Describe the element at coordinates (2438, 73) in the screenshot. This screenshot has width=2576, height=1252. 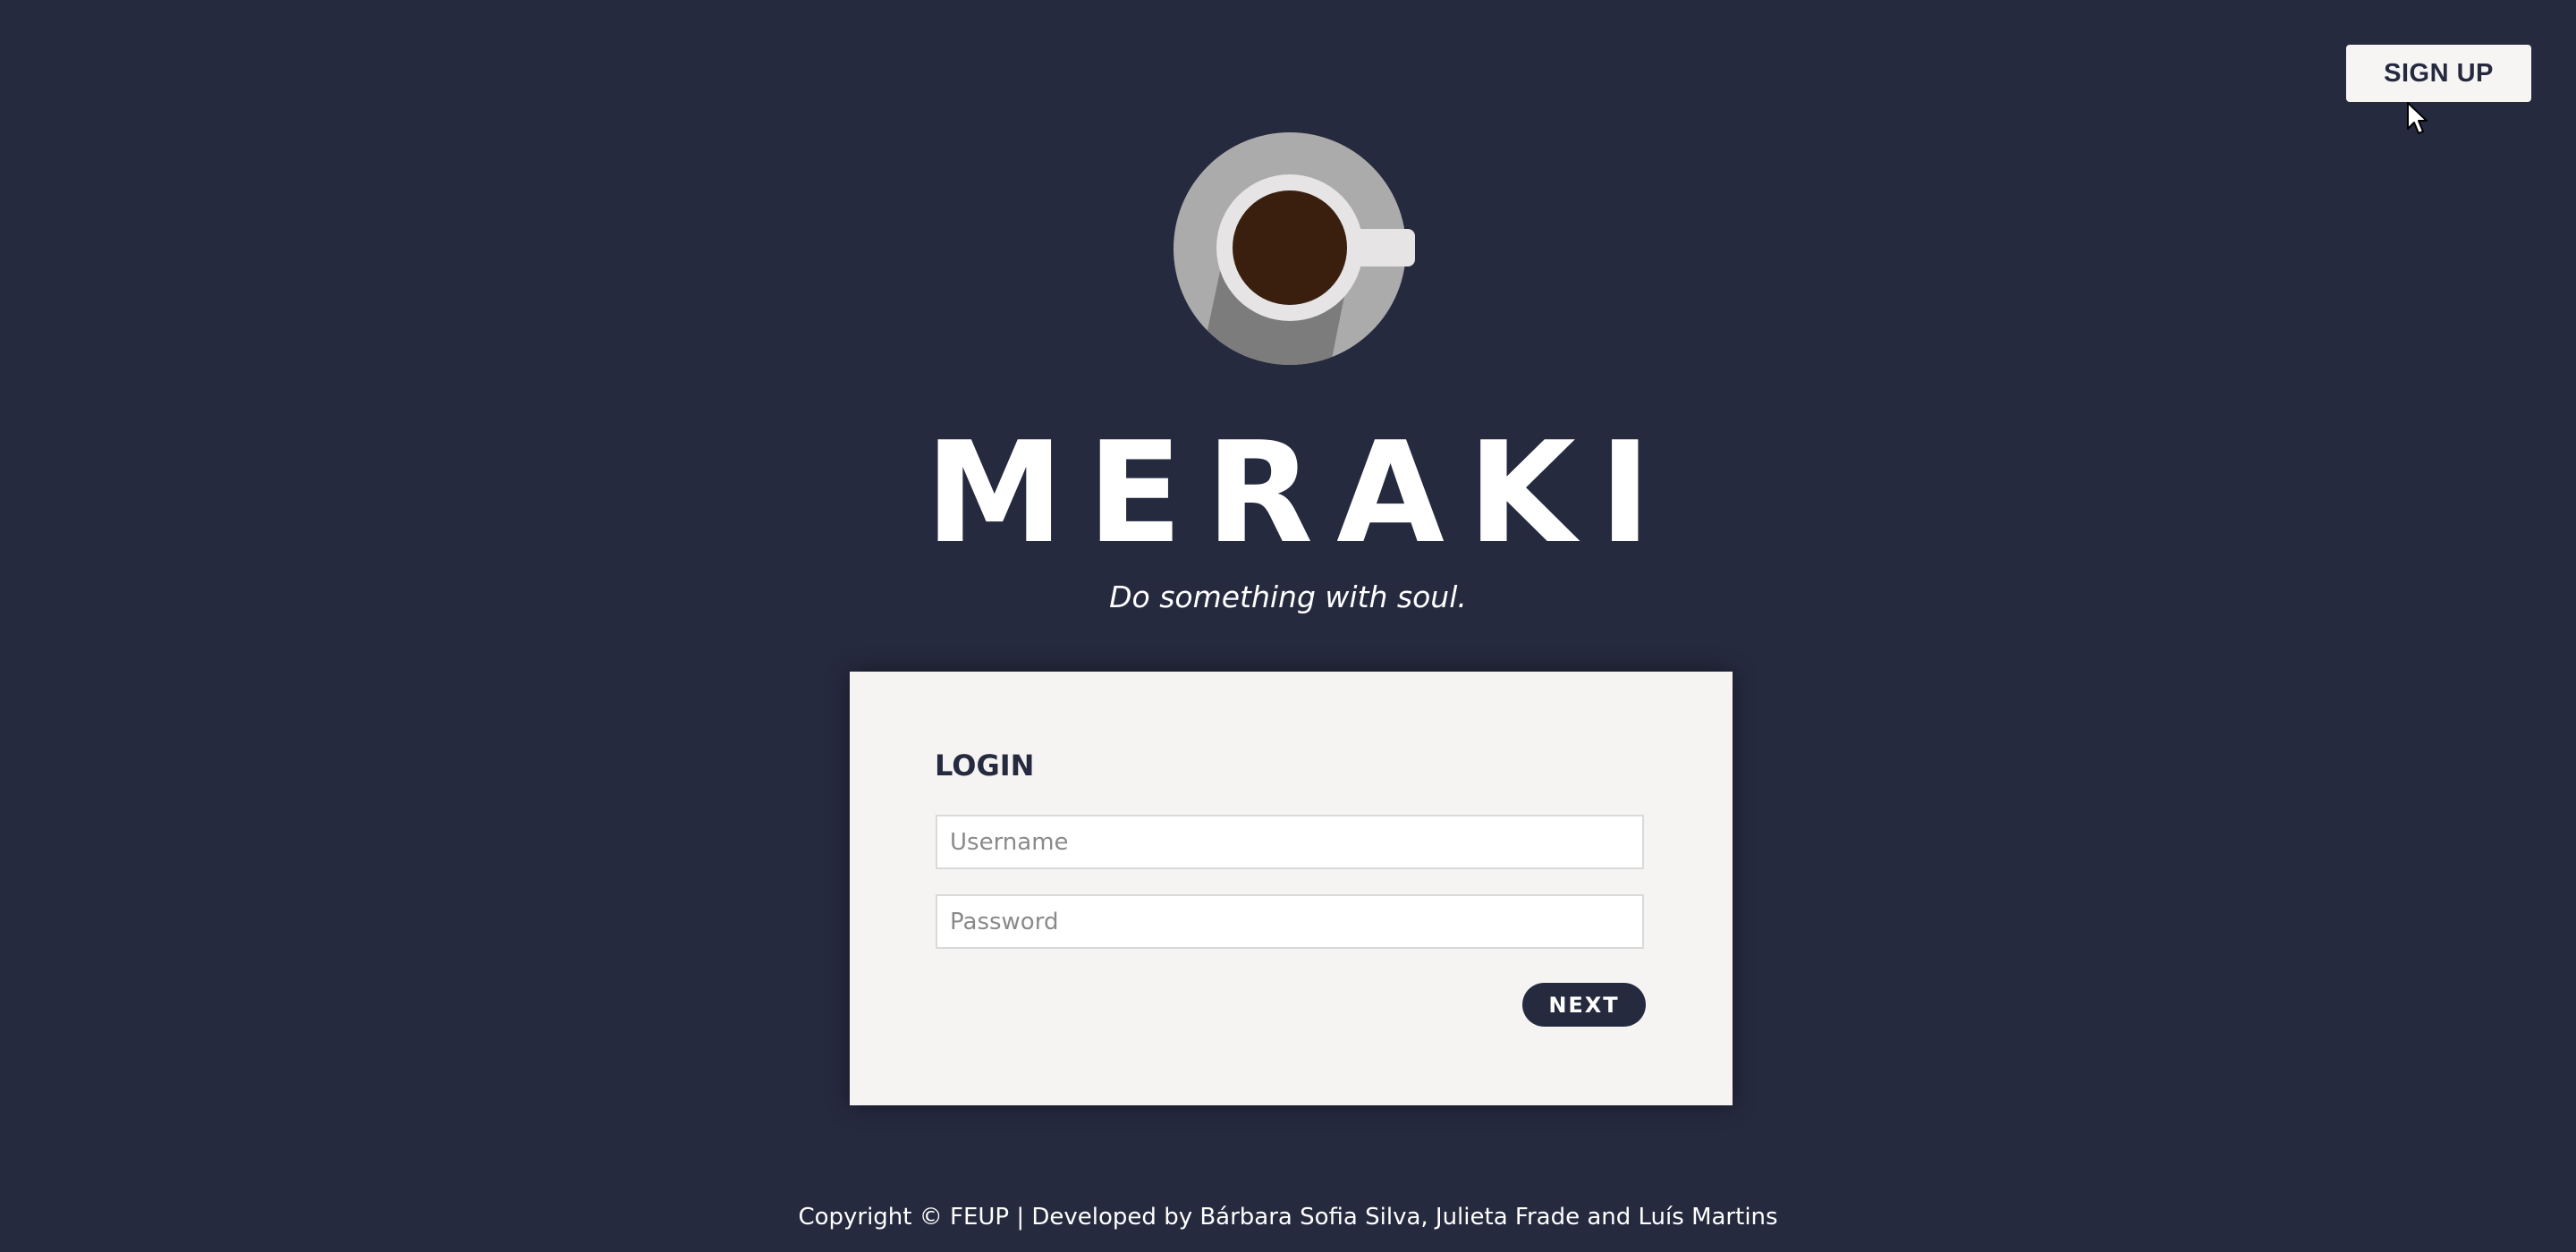
I see `sign-up-button: SIGN UP` at that location.